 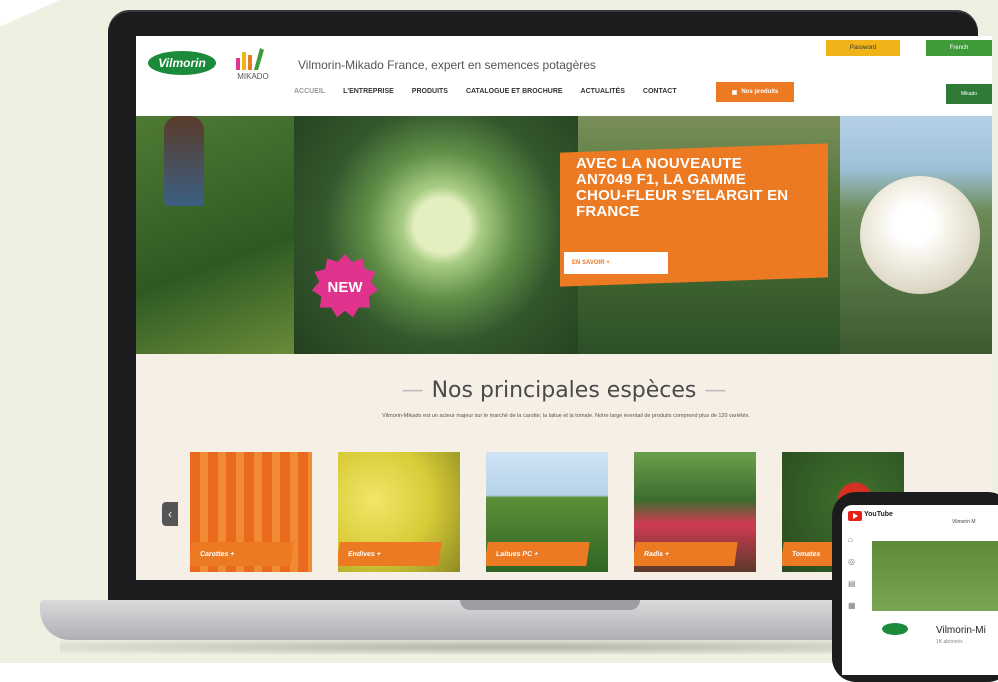 I want to click on channel-name: Vilmorin-Mi, so click(x=961, y=630).